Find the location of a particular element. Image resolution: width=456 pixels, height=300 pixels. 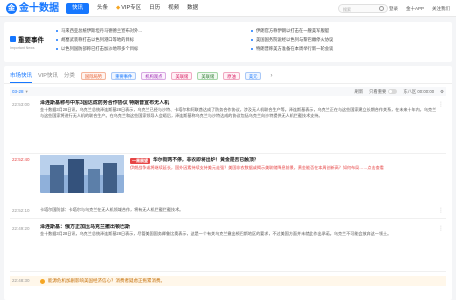

divider is located at coordinates (228, 83).